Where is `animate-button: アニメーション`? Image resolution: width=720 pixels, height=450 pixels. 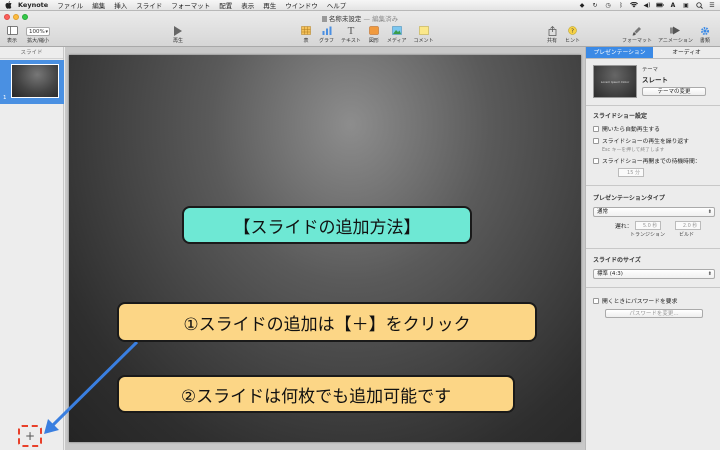
animate-button: アニメーション is located at coordinates (675, 34).